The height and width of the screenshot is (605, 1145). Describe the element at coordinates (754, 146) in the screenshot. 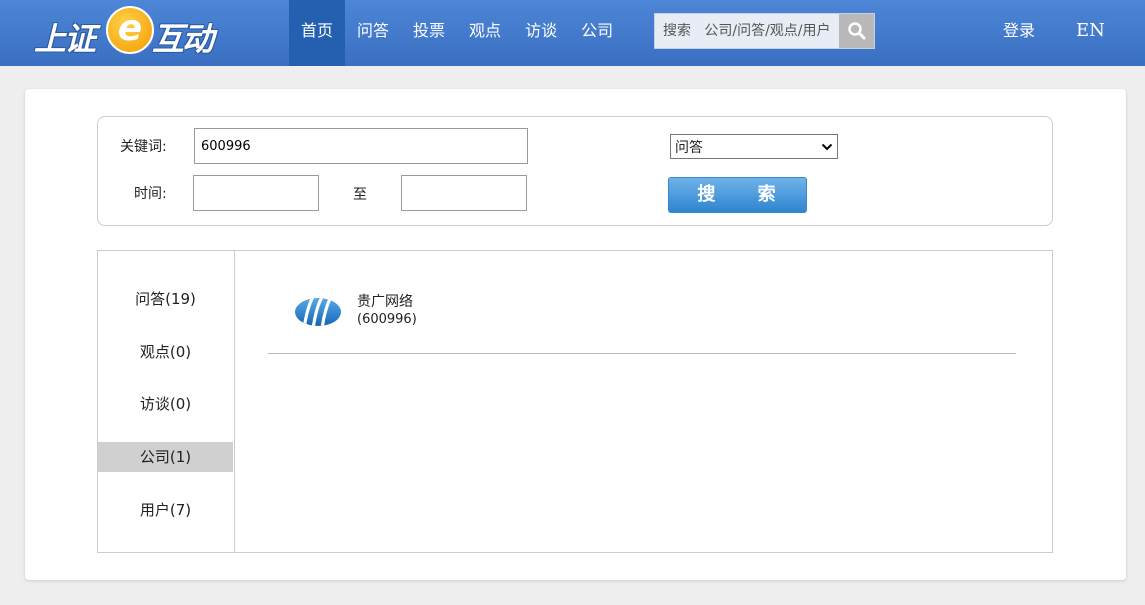

I see `type-select: 问答` at that location.